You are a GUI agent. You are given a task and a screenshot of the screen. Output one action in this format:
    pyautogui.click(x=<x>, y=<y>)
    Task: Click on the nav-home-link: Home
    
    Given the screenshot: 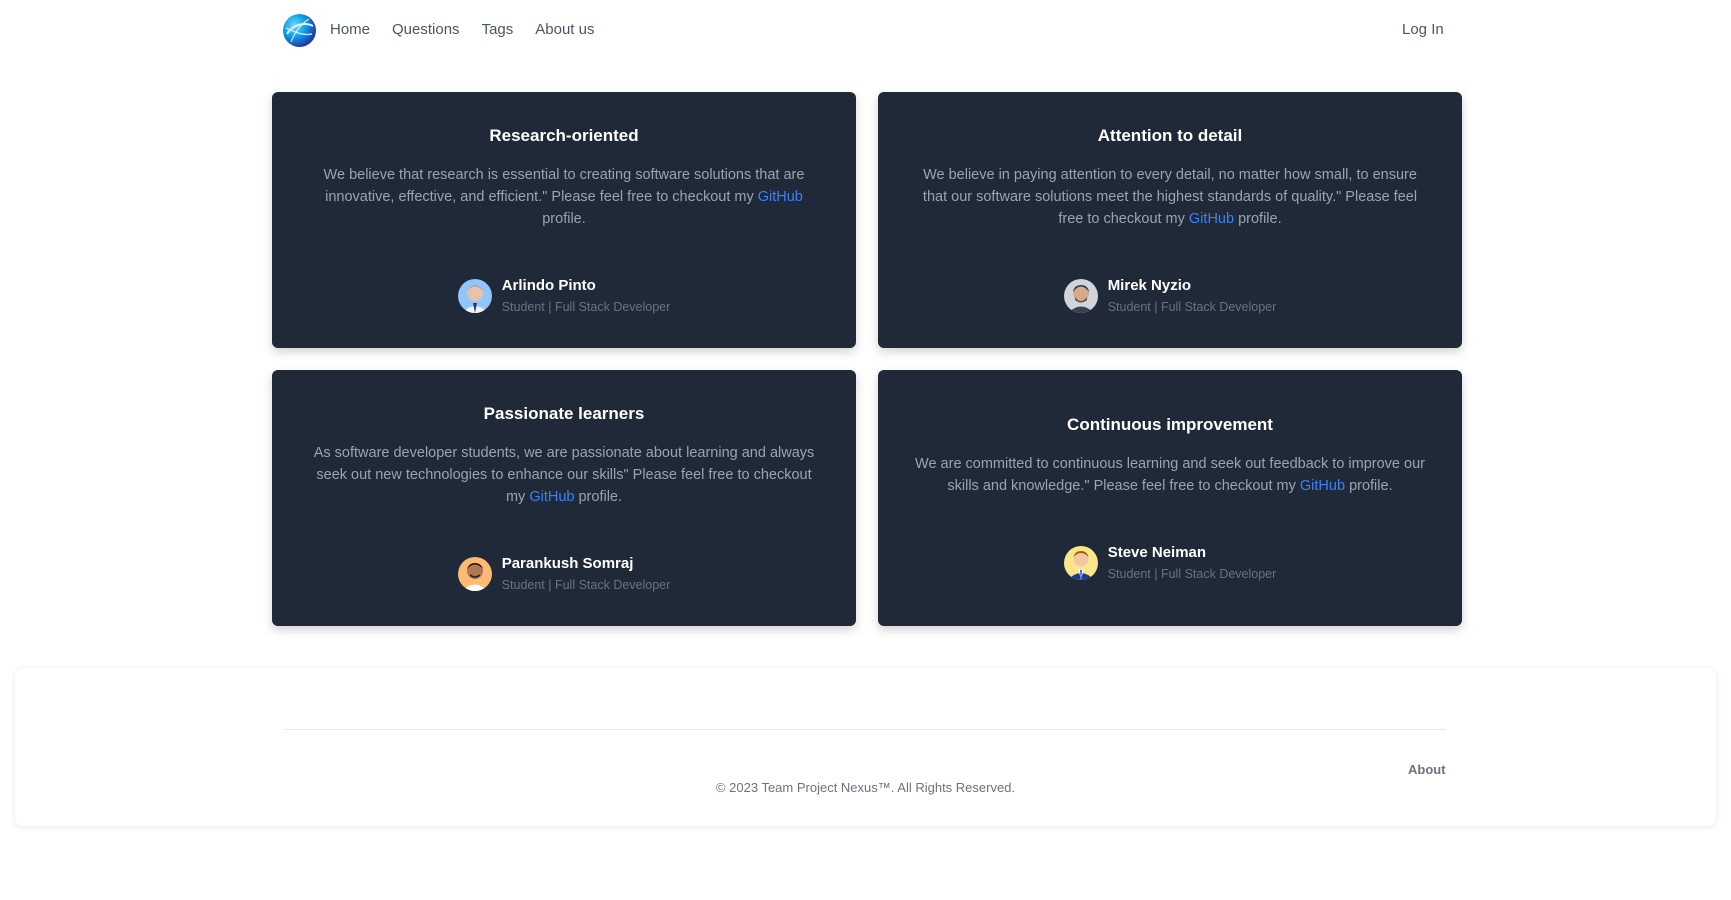 What is the action you would take?
    pyautogui.click(x=350, y=29)
    